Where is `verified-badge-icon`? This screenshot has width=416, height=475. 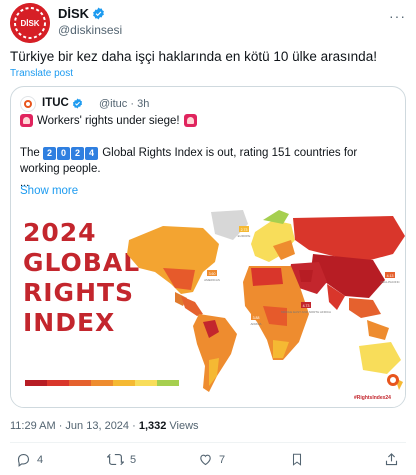
verified-badge-icon is located at coordinates (98, 13).